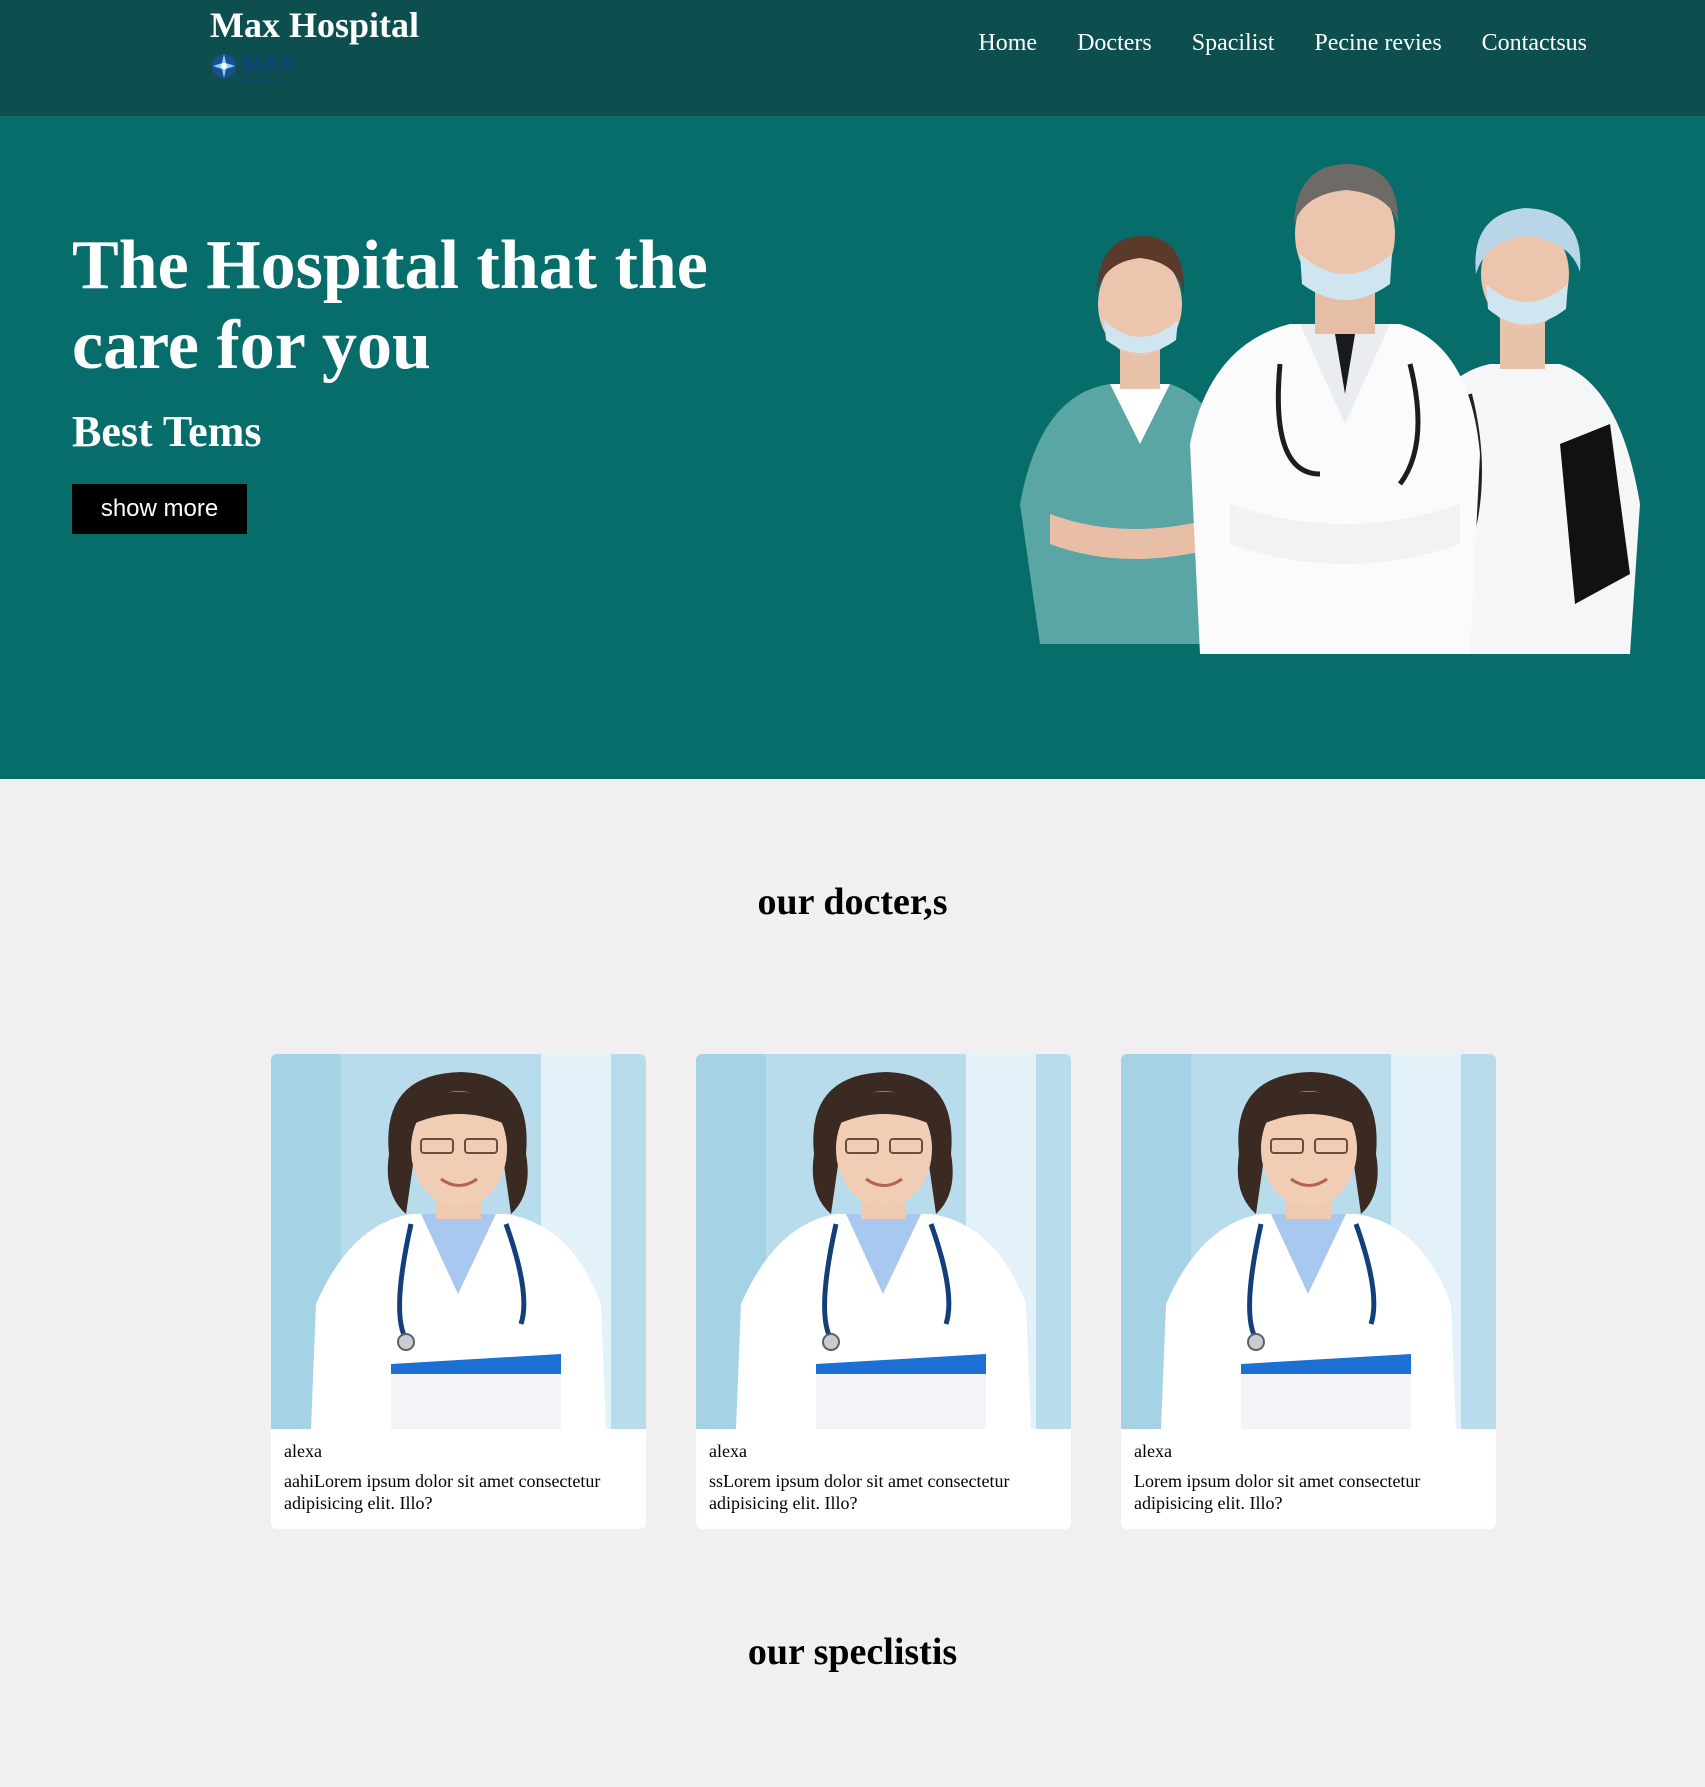  What do you see at coordinates (159, 509) in the screenshot?
I see `show-more-button: show more` at bounding box center [159, 509].